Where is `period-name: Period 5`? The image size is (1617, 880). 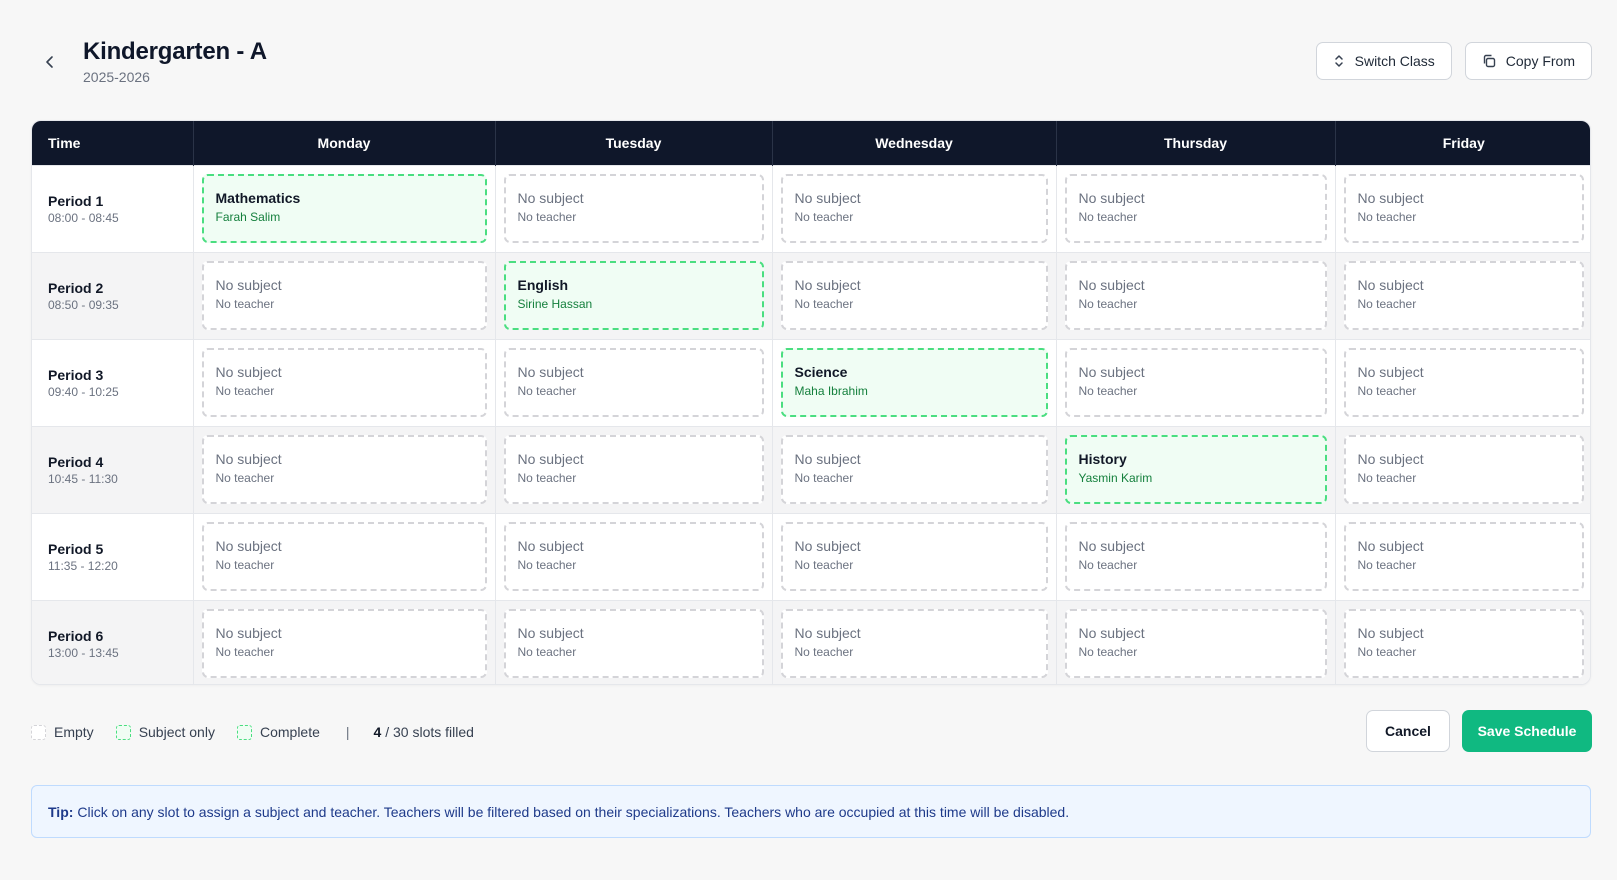
period-name: Period 5 is located at coordinates (76, 548).